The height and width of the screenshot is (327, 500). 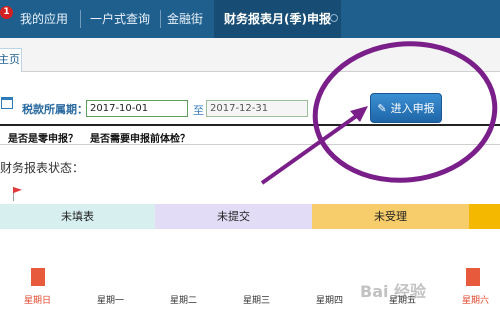 I want to click on nav-tab-financial-report: 财务报表月(季)申报, so click(x=277, y=19).